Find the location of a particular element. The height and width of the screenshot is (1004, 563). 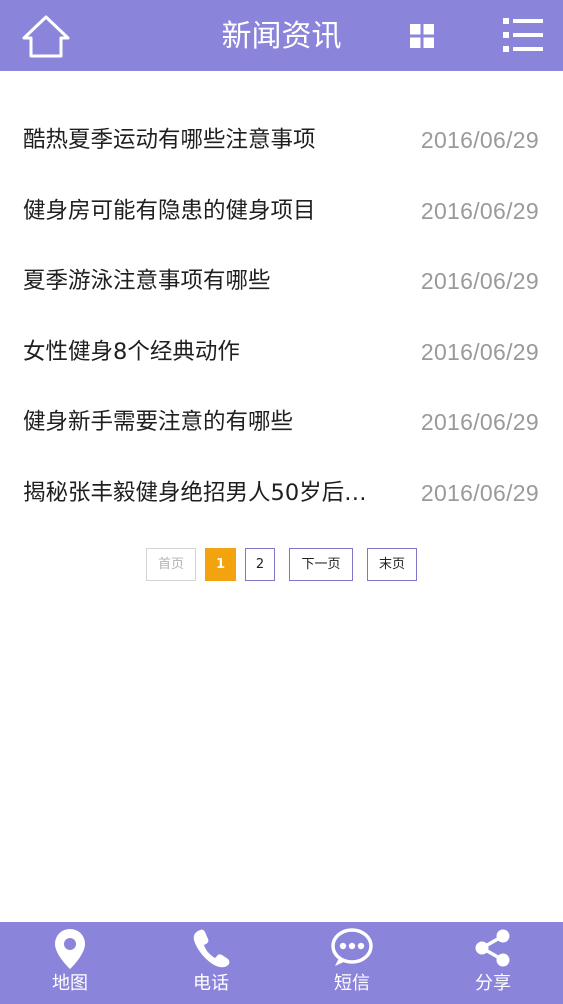

map-tab: 地图 is located at coordinates (70, 963).